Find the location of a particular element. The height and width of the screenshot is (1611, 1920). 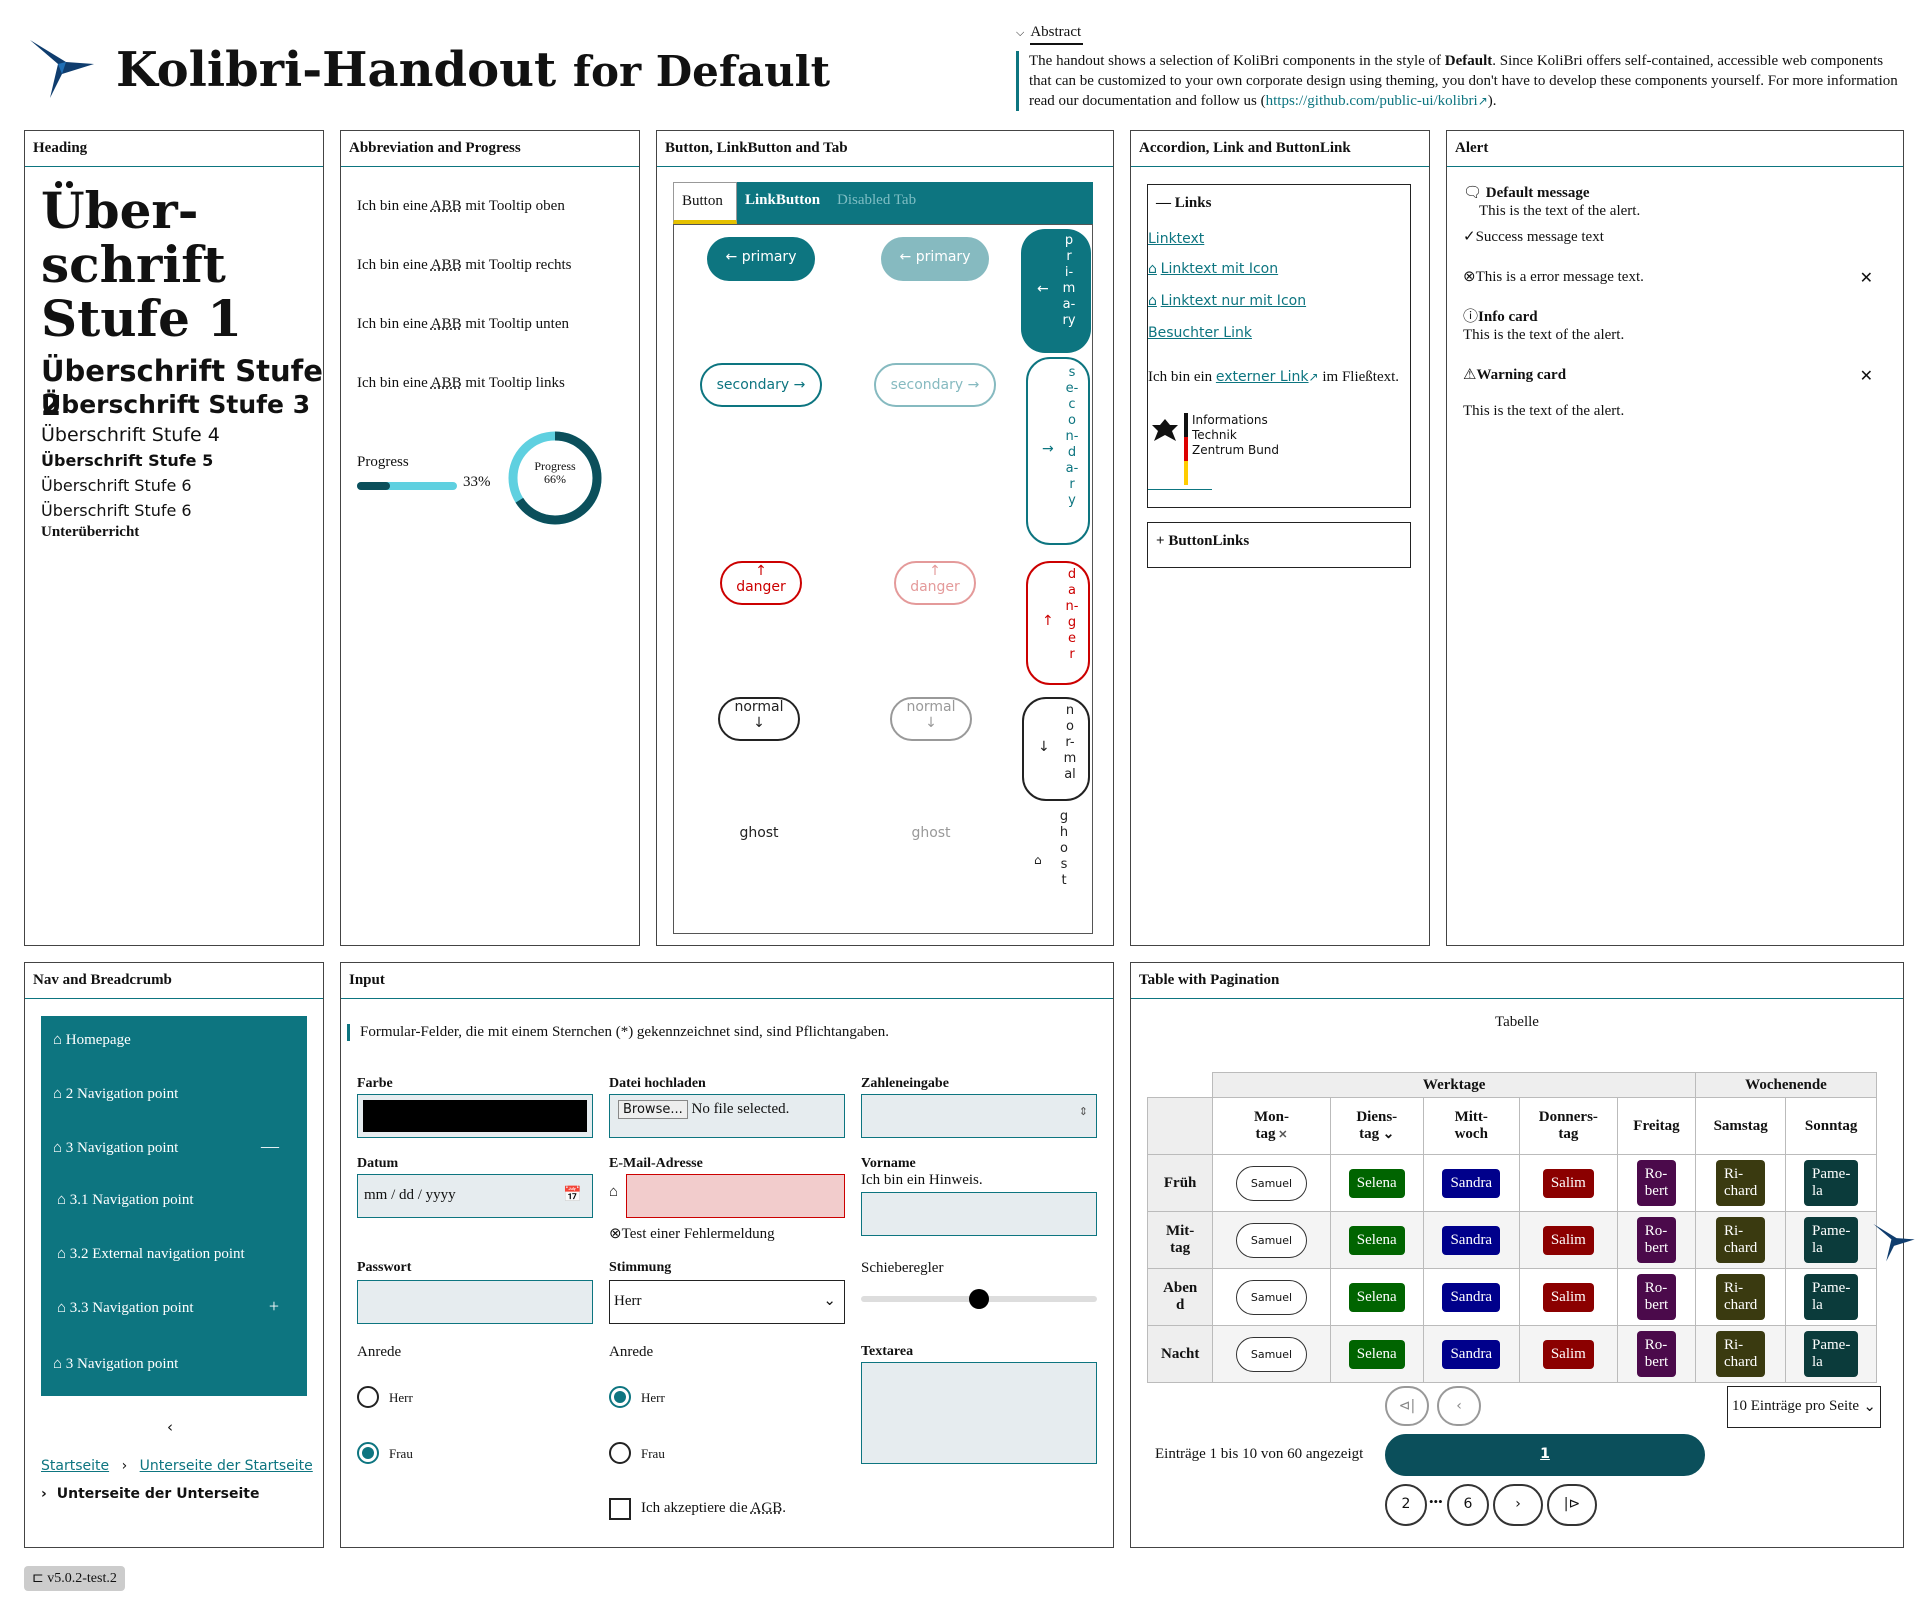

danger-button: ↑ danger is located at coordinates (761, 583).